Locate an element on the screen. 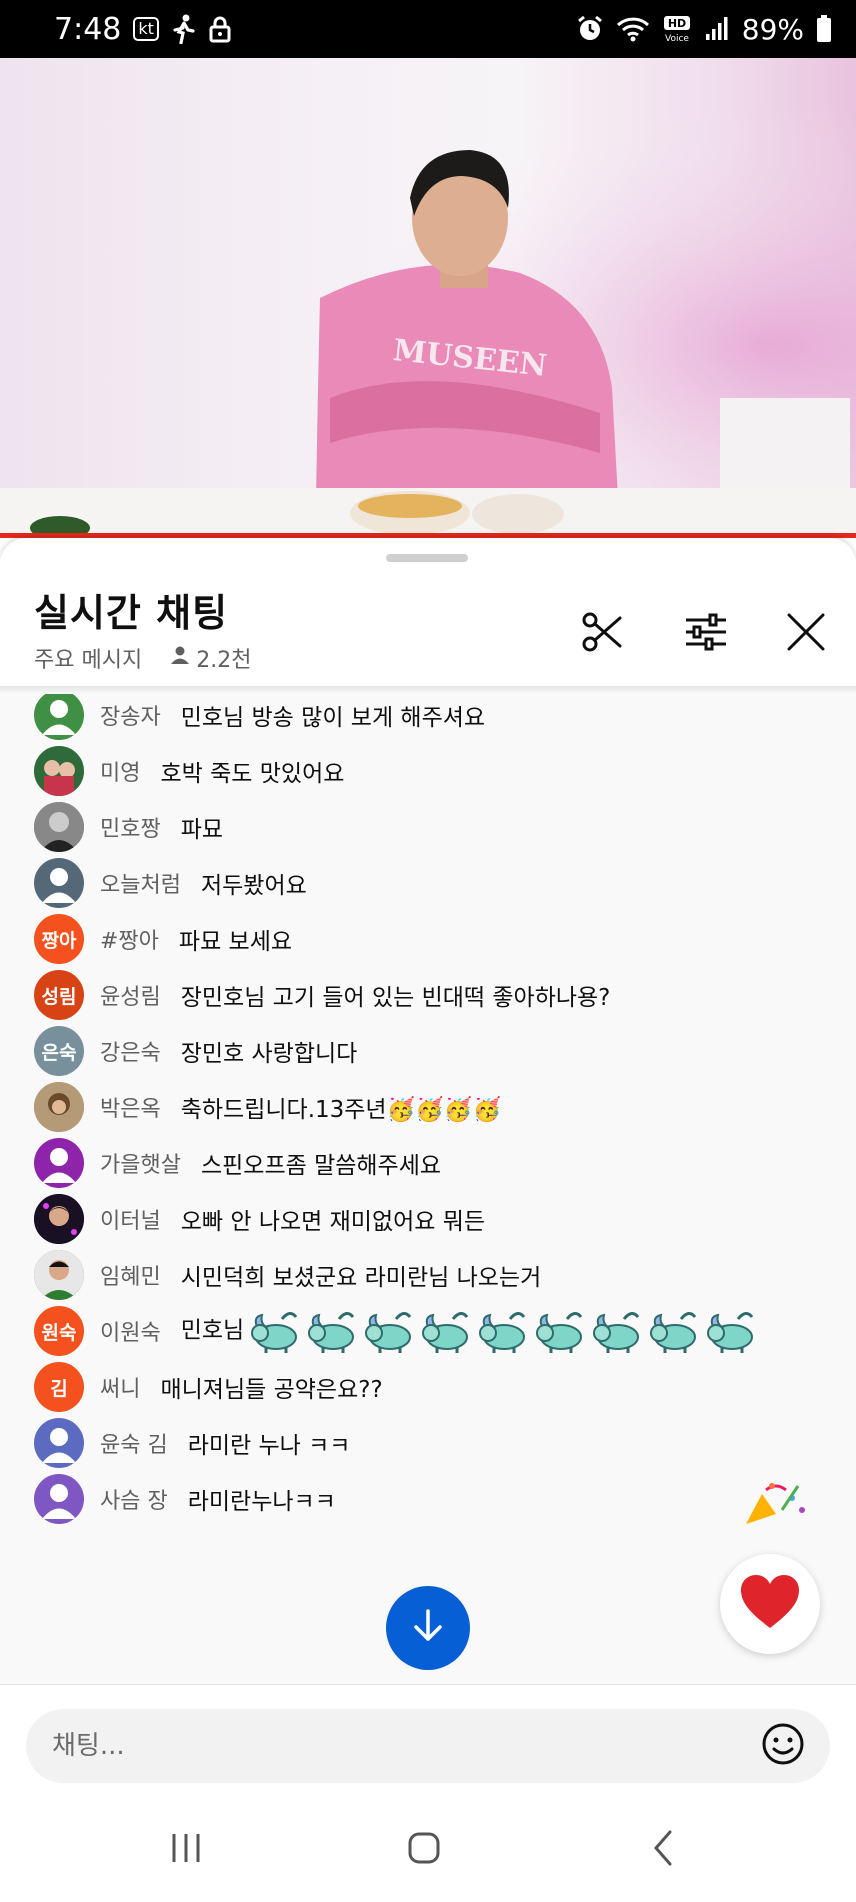  hd-voice-icon: HD Voice is located at coordinates (677, 29).